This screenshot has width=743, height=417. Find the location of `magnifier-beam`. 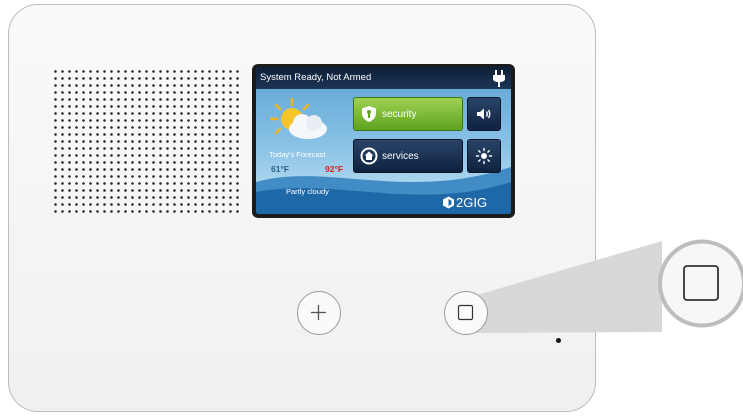

magnifier-beam is located at coordinates (566, 287).